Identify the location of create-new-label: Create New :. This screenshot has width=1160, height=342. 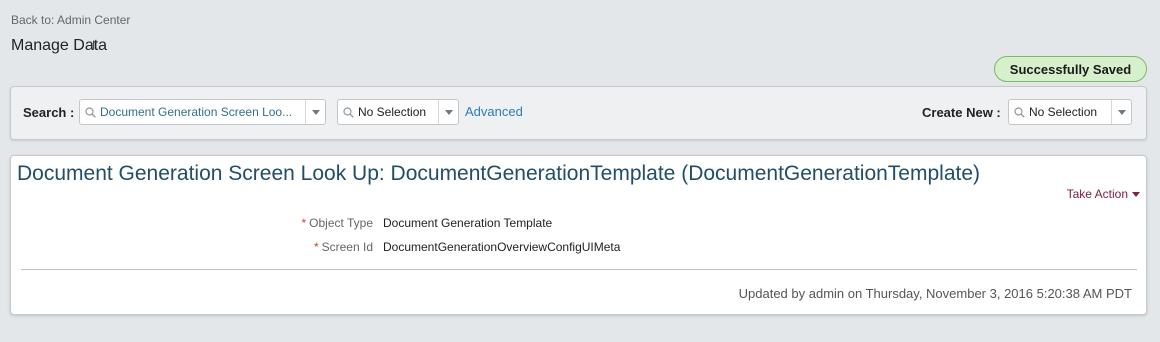
(961, 112).